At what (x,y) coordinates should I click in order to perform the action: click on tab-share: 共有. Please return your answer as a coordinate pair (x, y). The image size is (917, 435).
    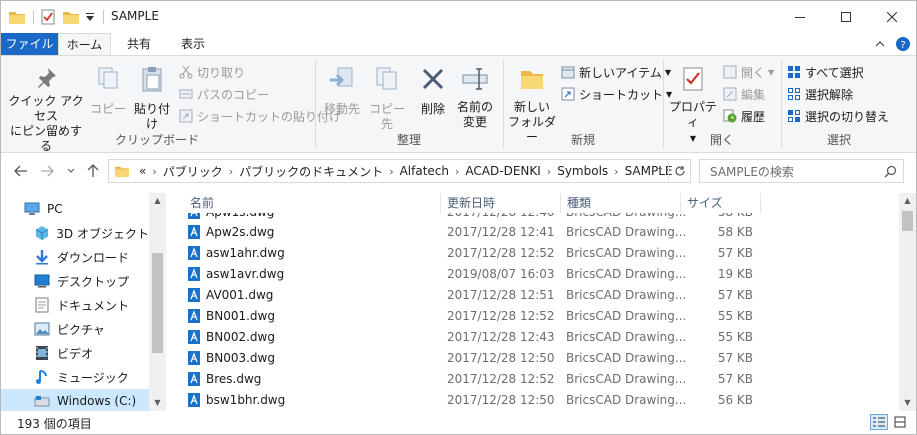
    Looking at the image, I should click on (139, 44).